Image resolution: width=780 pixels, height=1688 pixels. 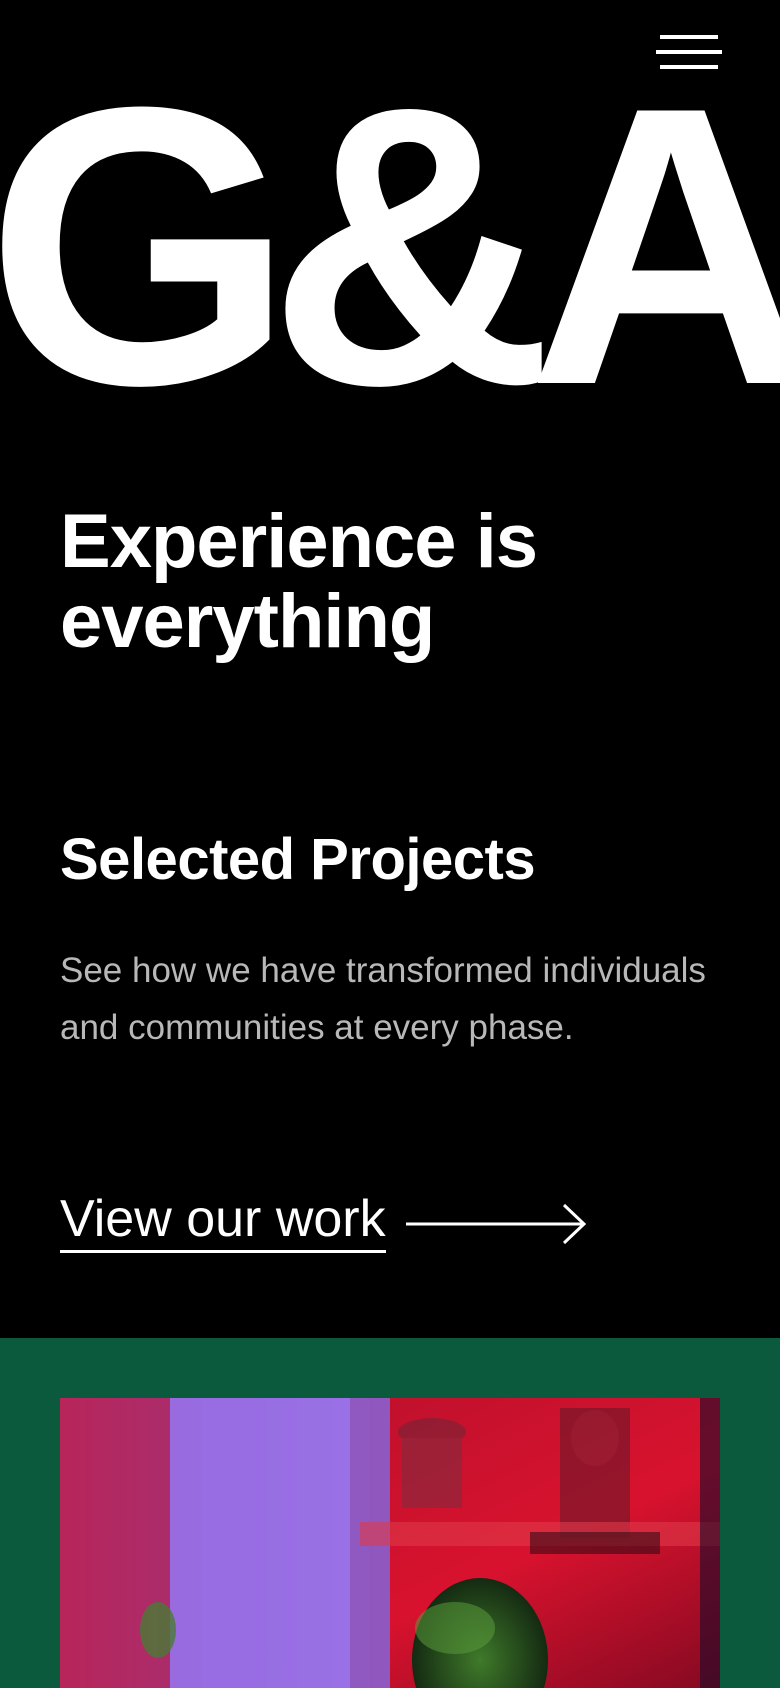 I want to click on long-arrow-right-icon, so click(x=496, y=1224).